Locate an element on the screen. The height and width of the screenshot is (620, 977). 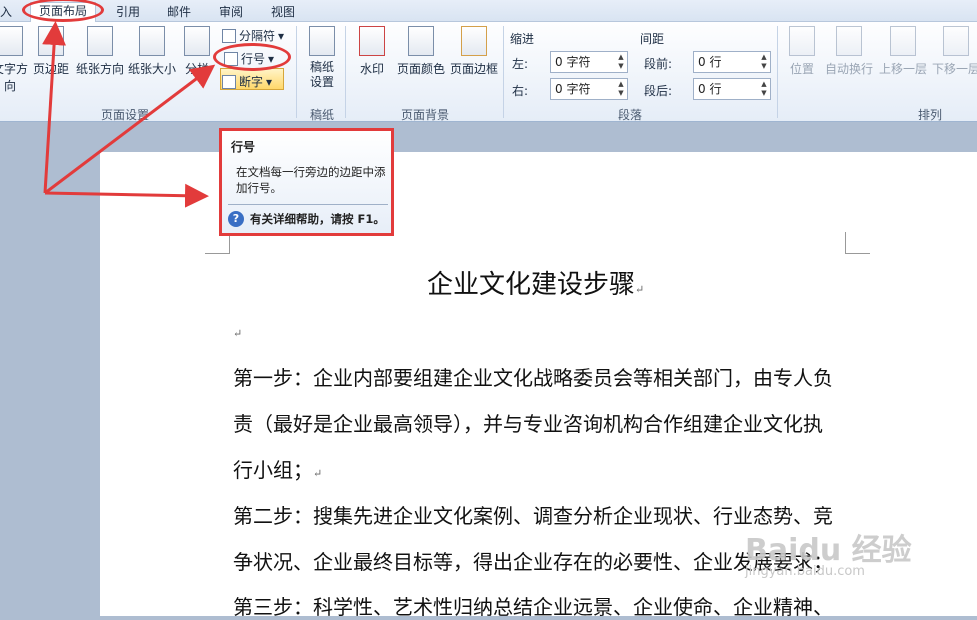
spacing-after-label: 段后: is located at coordinates (658, 91).